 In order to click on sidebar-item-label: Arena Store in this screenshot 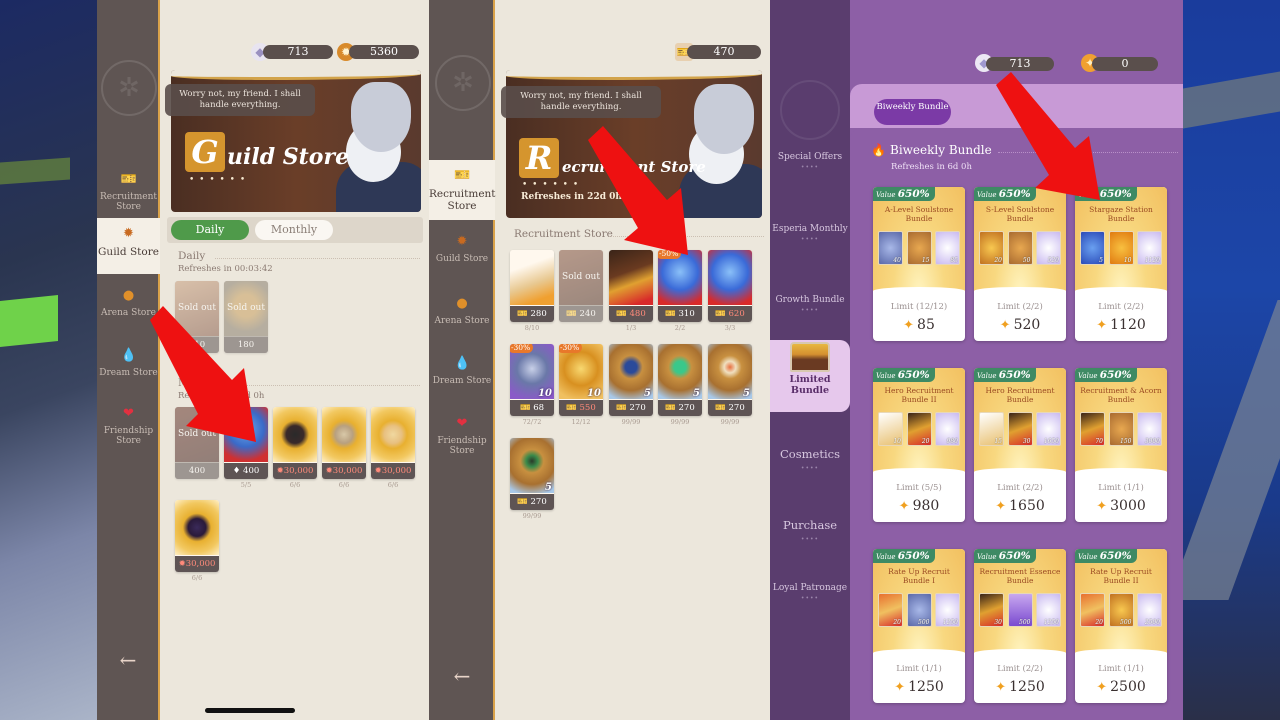, I will do `click(128, 313)`.